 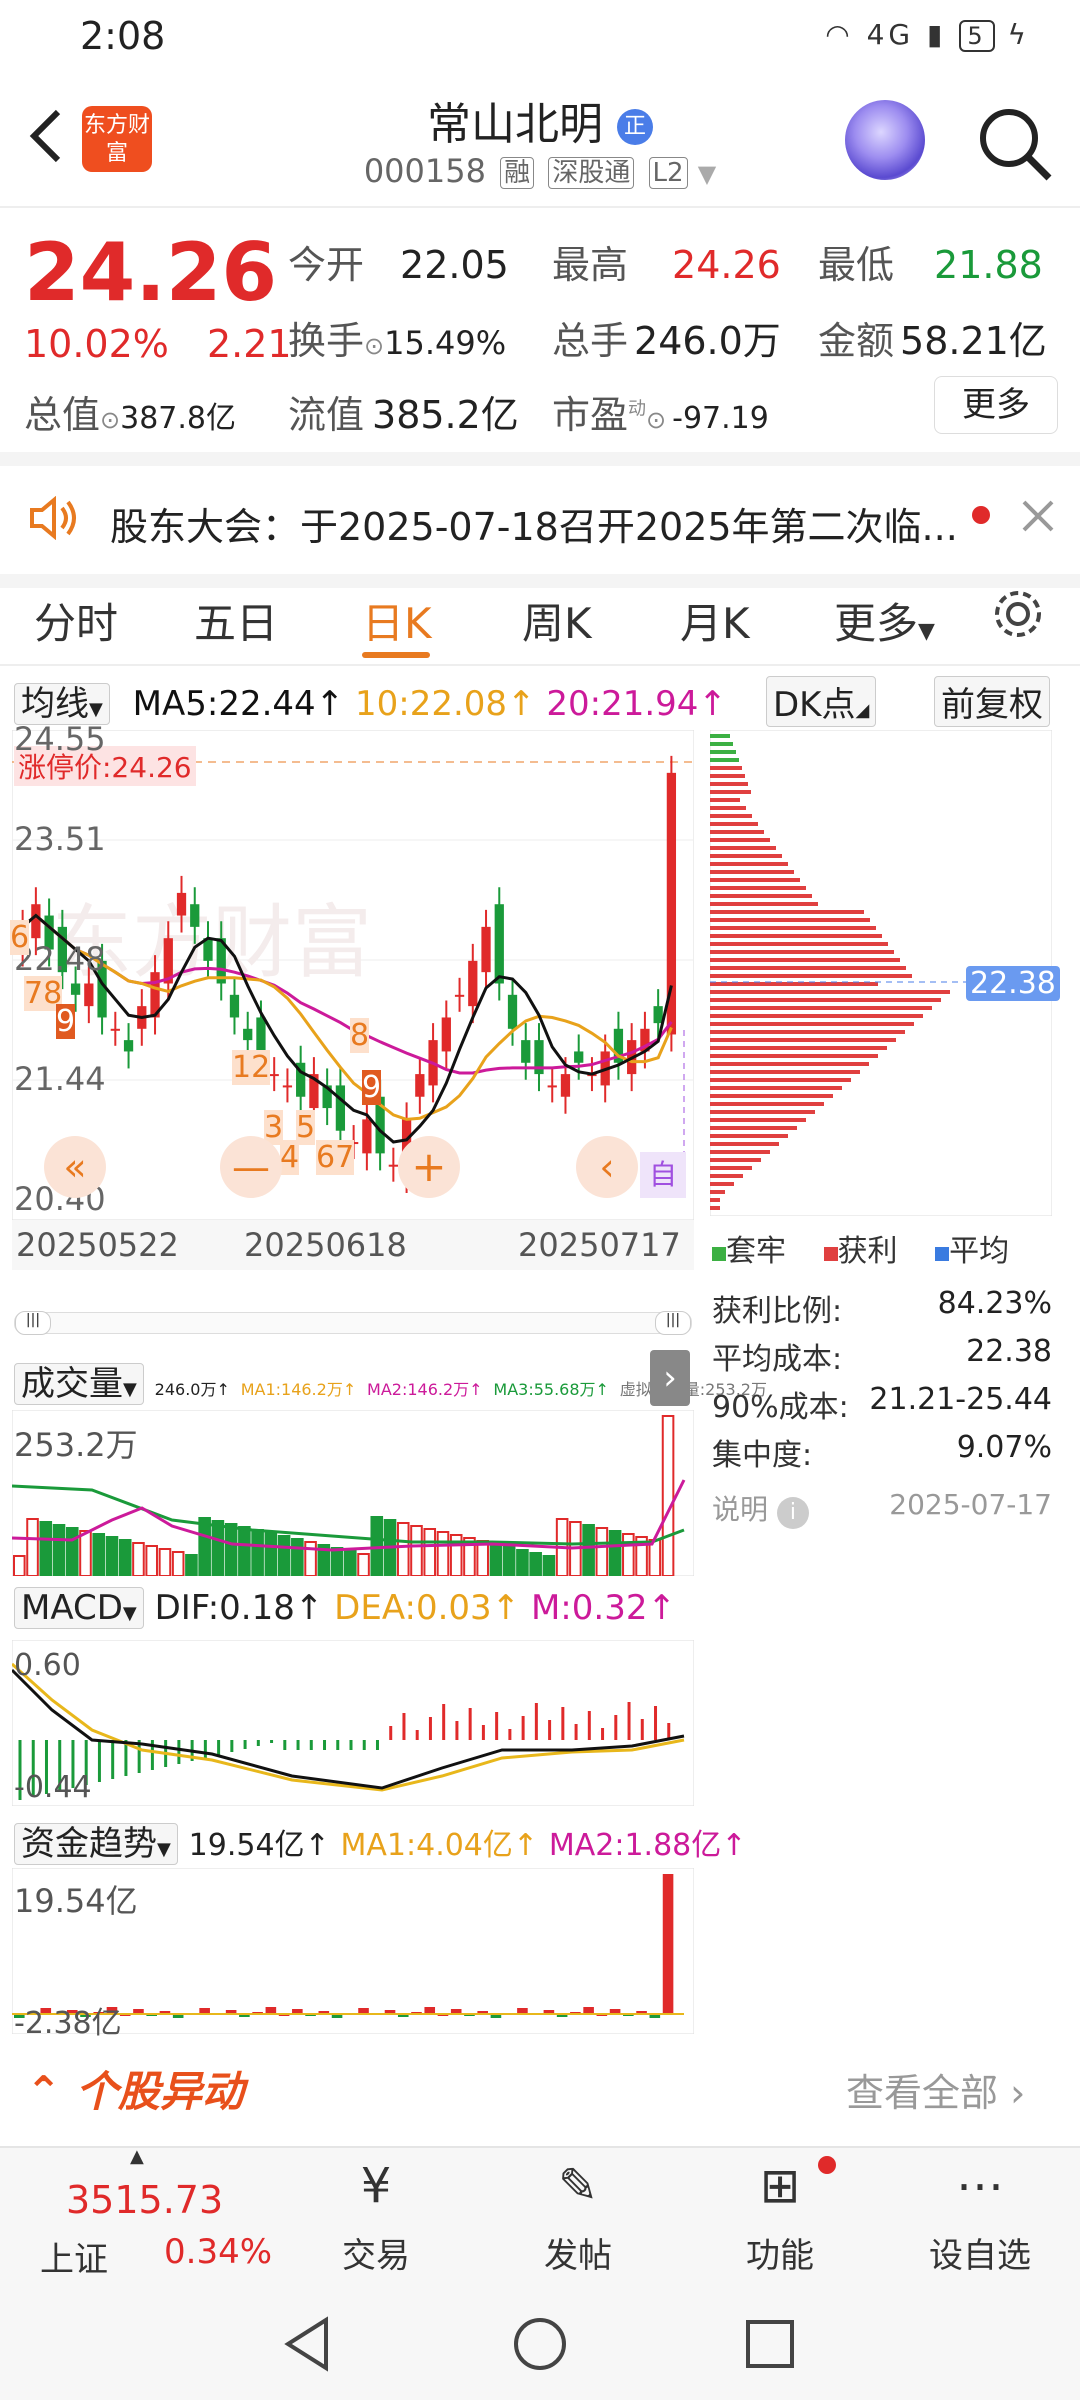 I want to click on y-tick: 24.55, so click(x=60, y=739).